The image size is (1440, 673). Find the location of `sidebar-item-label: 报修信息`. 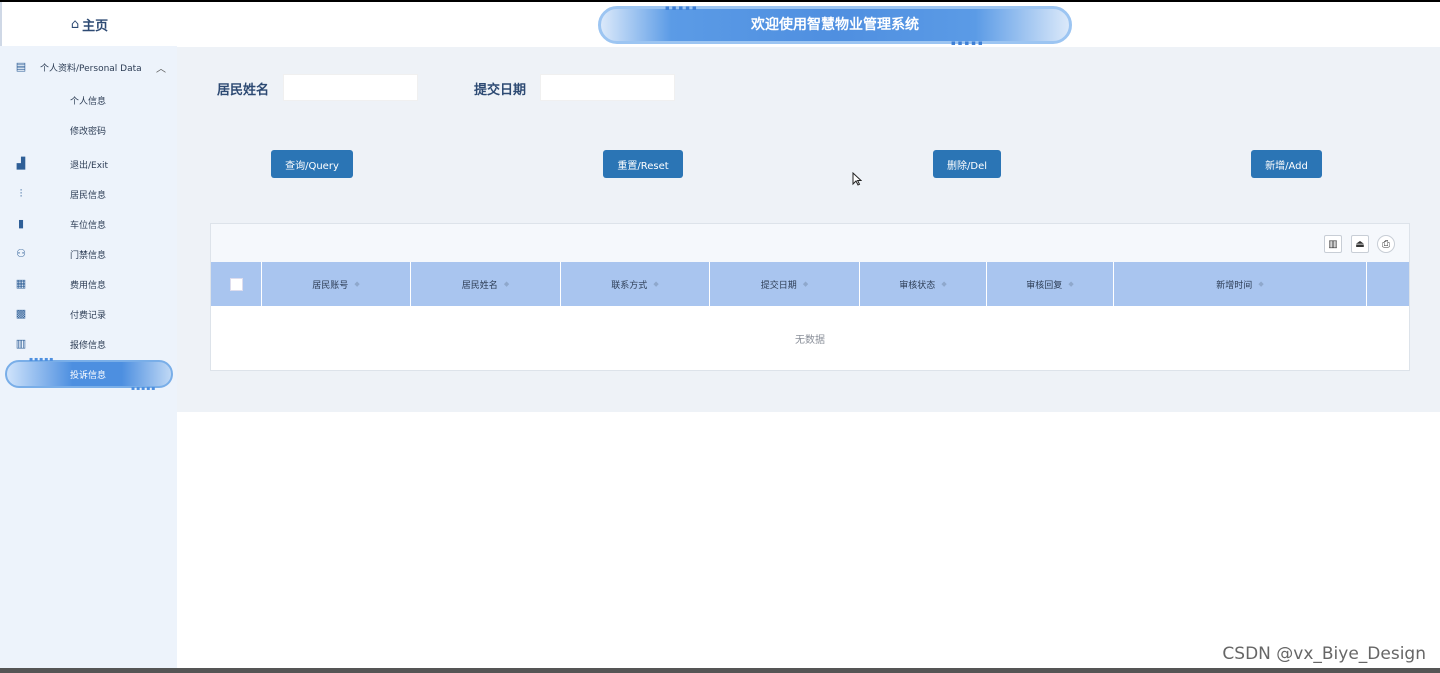

sidebar-item-label: 报修信息 is located at coordinates (88, 345).